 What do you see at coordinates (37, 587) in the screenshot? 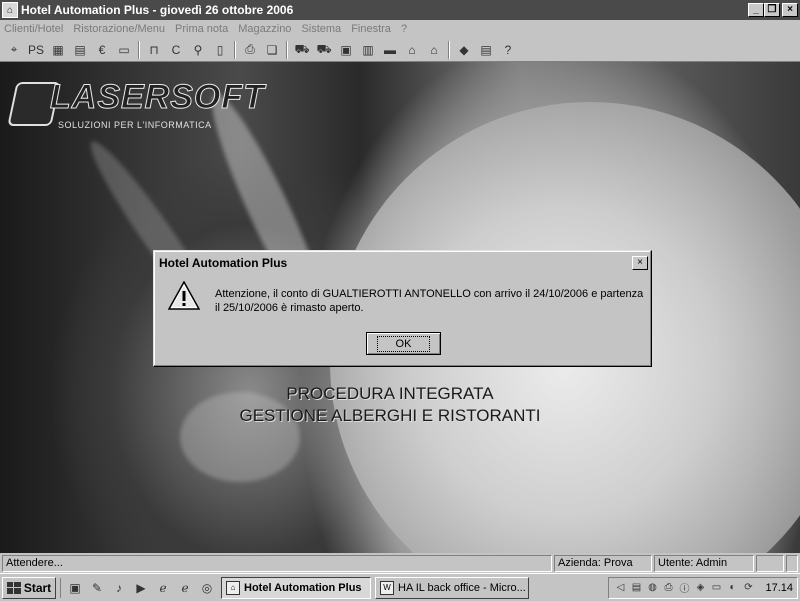
I see `start-label: Start` at bounding box center [37, 587].